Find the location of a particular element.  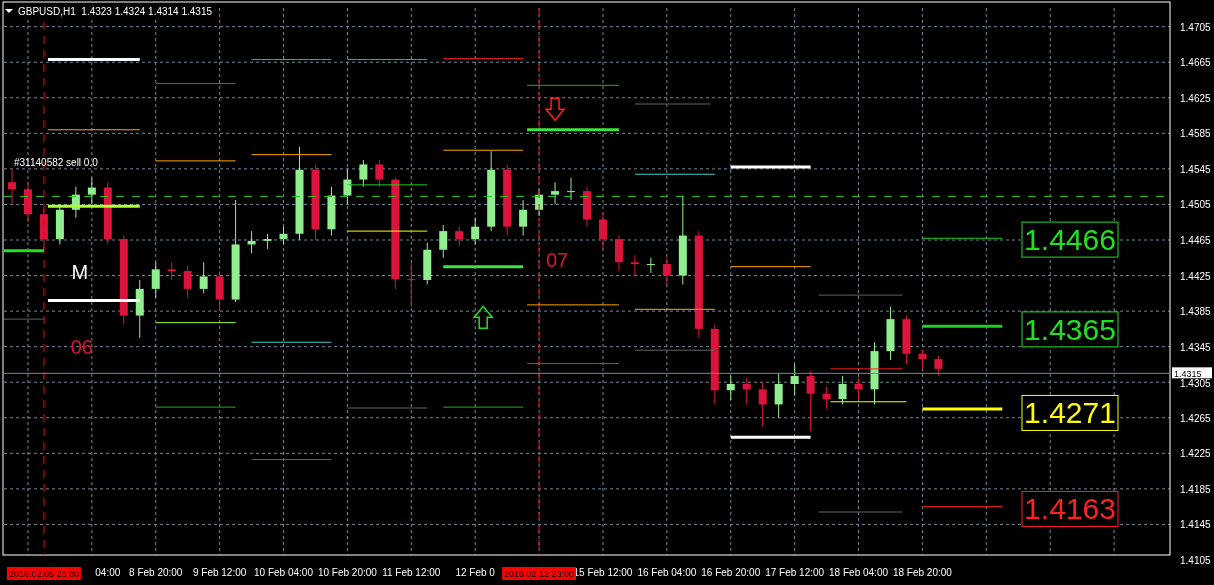

axis-label: 1.4185 is located at coordinates (1195, 489).